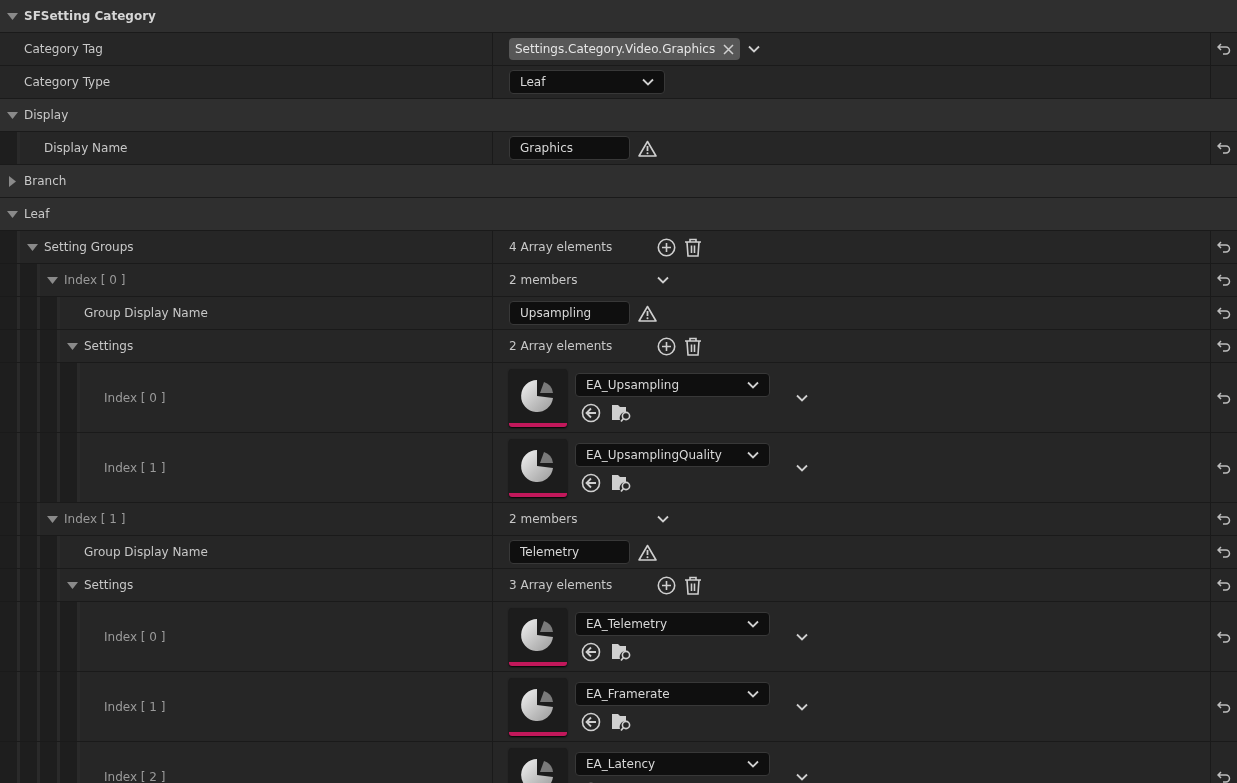 The height and width of the screenshot is (783, 1237). I want to click on property-label: Category Type, so click(67, 82).